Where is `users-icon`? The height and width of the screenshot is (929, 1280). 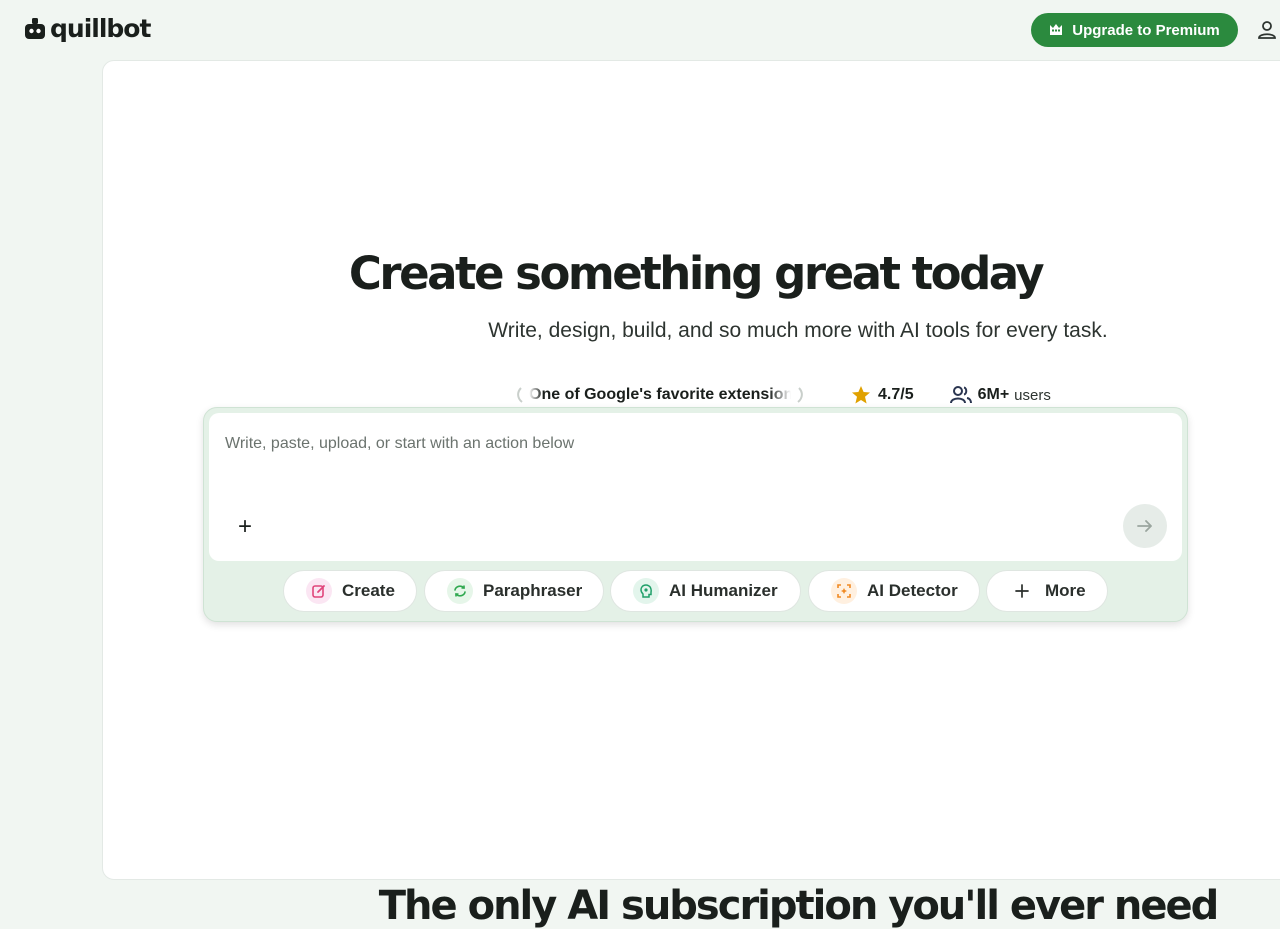
users-icon is located at coordinates (960, 395).